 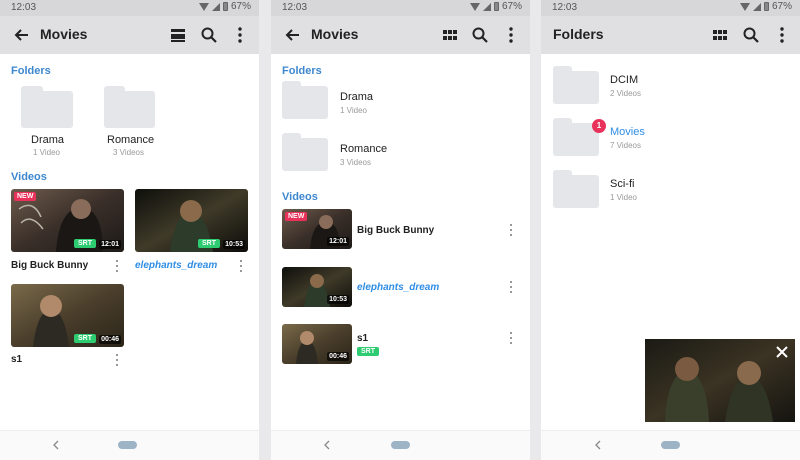 I want to click on folder-name: Sci-fi, so click(x=622, y=184).